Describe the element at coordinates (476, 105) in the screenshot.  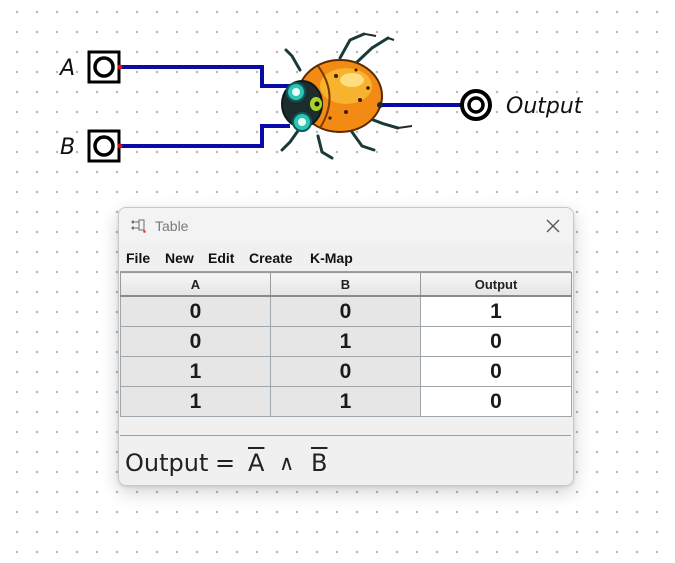
I see `output-lamp` at that location.